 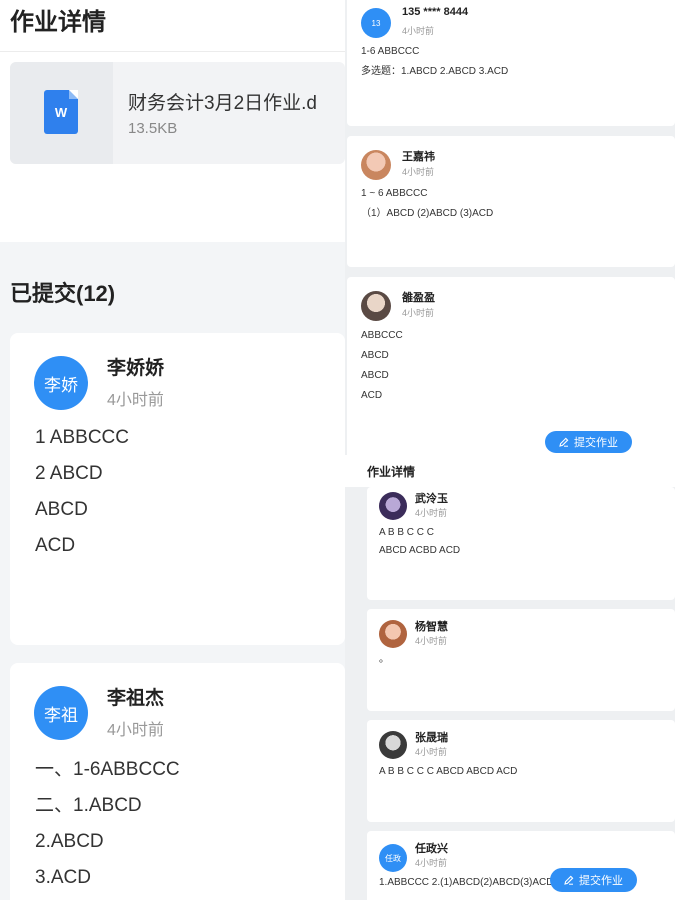 What do you see at coordinates (431, 627) in the screenshot?
I see `student-name: 杨智慧` at bounding box center [431, 627].